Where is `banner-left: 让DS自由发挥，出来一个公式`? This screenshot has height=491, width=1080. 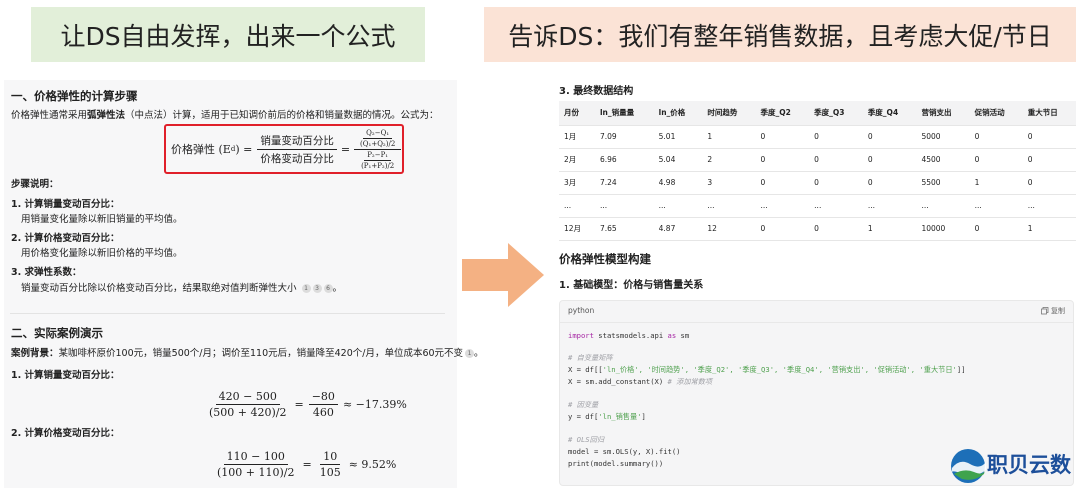 banner-left: 让DS自由发挥，出来一个公式 is located at coordinates (228, 34).